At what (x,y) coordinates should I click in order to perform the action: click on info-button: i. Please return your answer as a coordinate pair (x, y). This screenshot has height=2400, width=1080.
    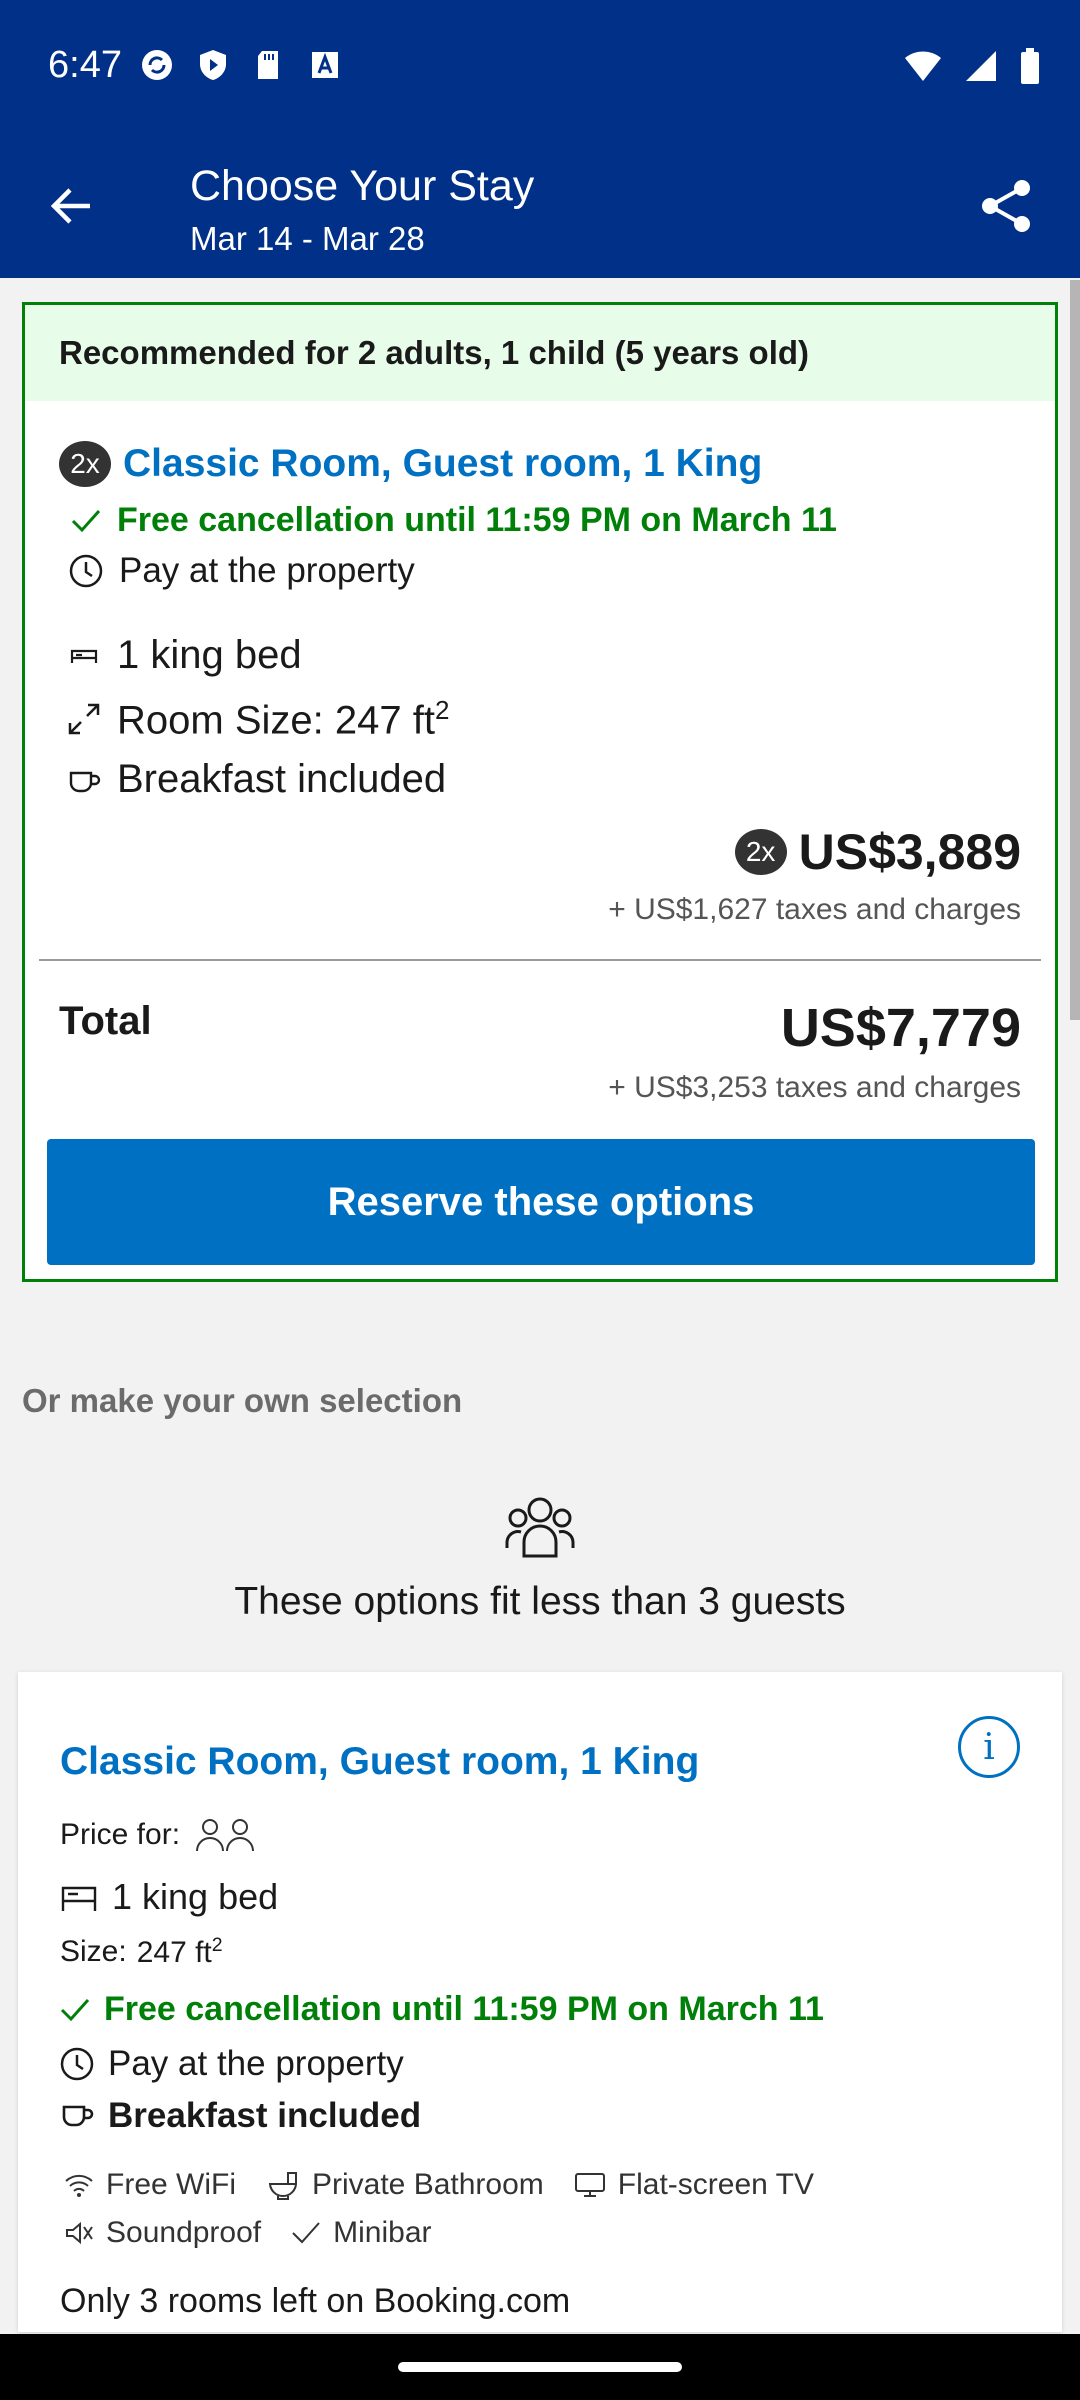
    Looking at the image, I should click on (989, 1747).